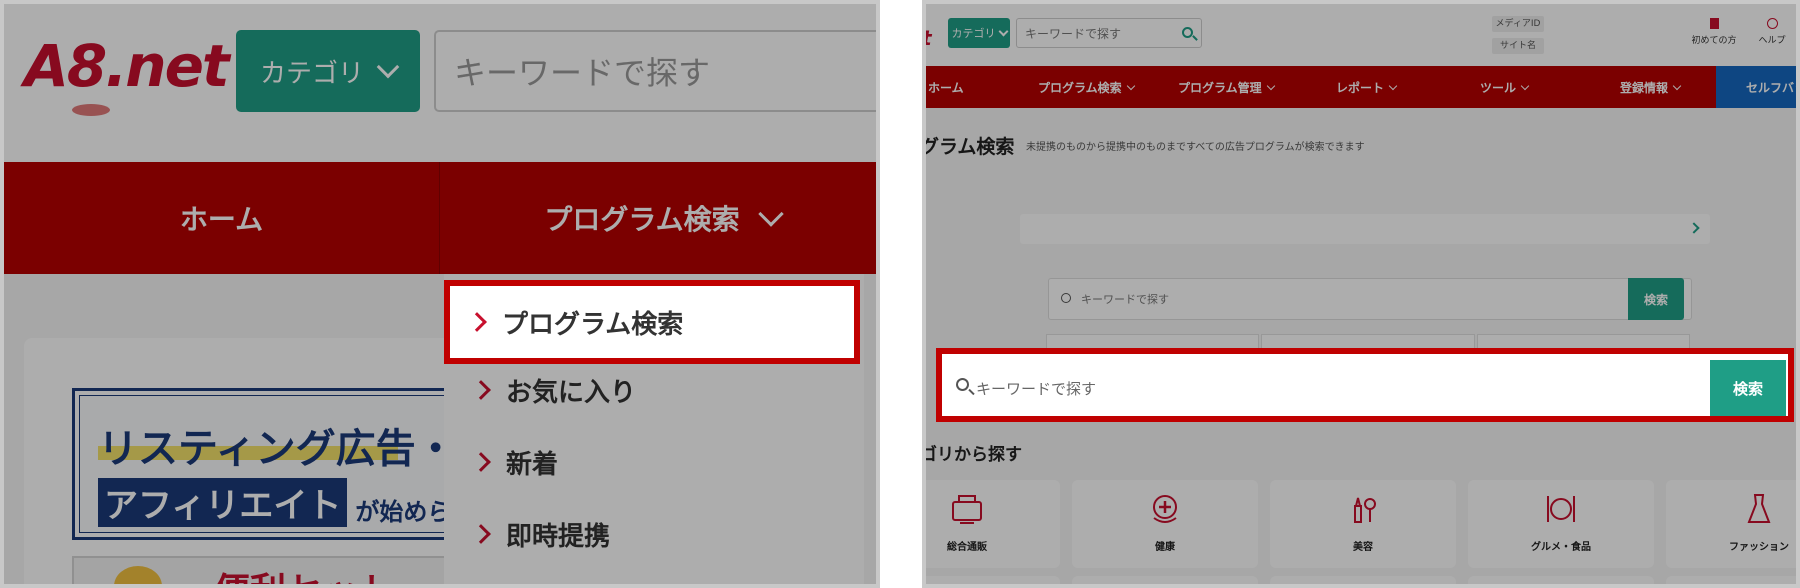 This screenshot has height=588, width=1800. I want to click on nav-item-label: ツール, so click(1498, 87).